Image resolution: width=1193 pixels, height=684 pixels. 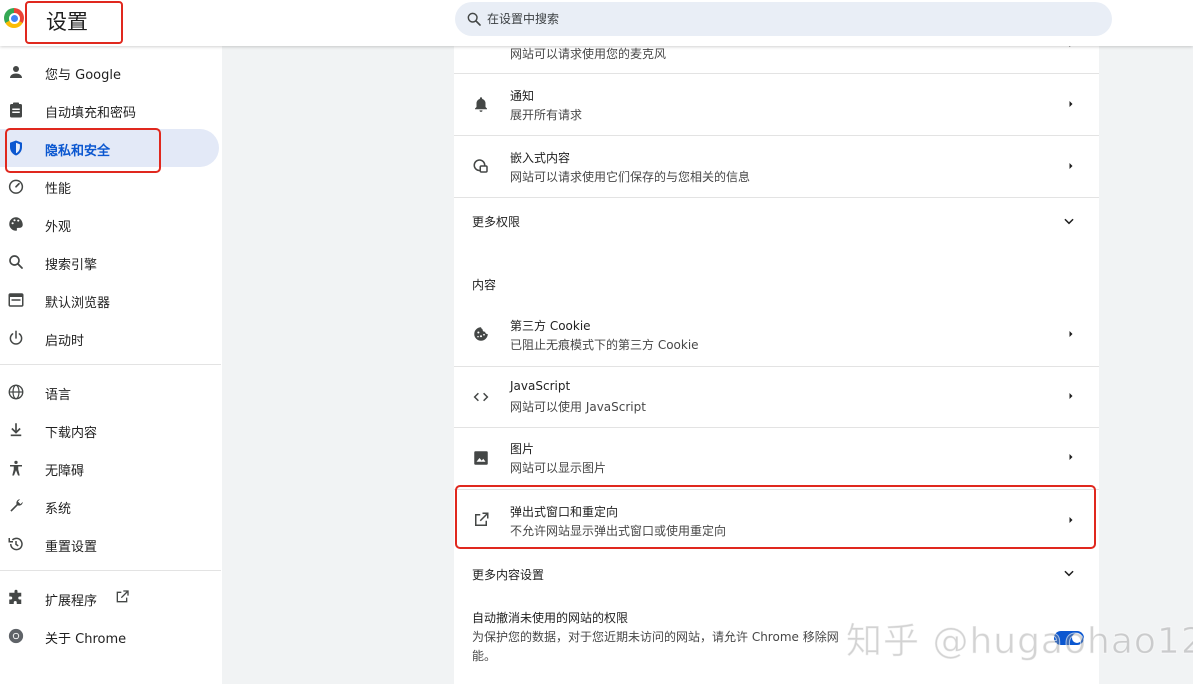 I want to click on clipboard-icon, so click(x=16, y=110).